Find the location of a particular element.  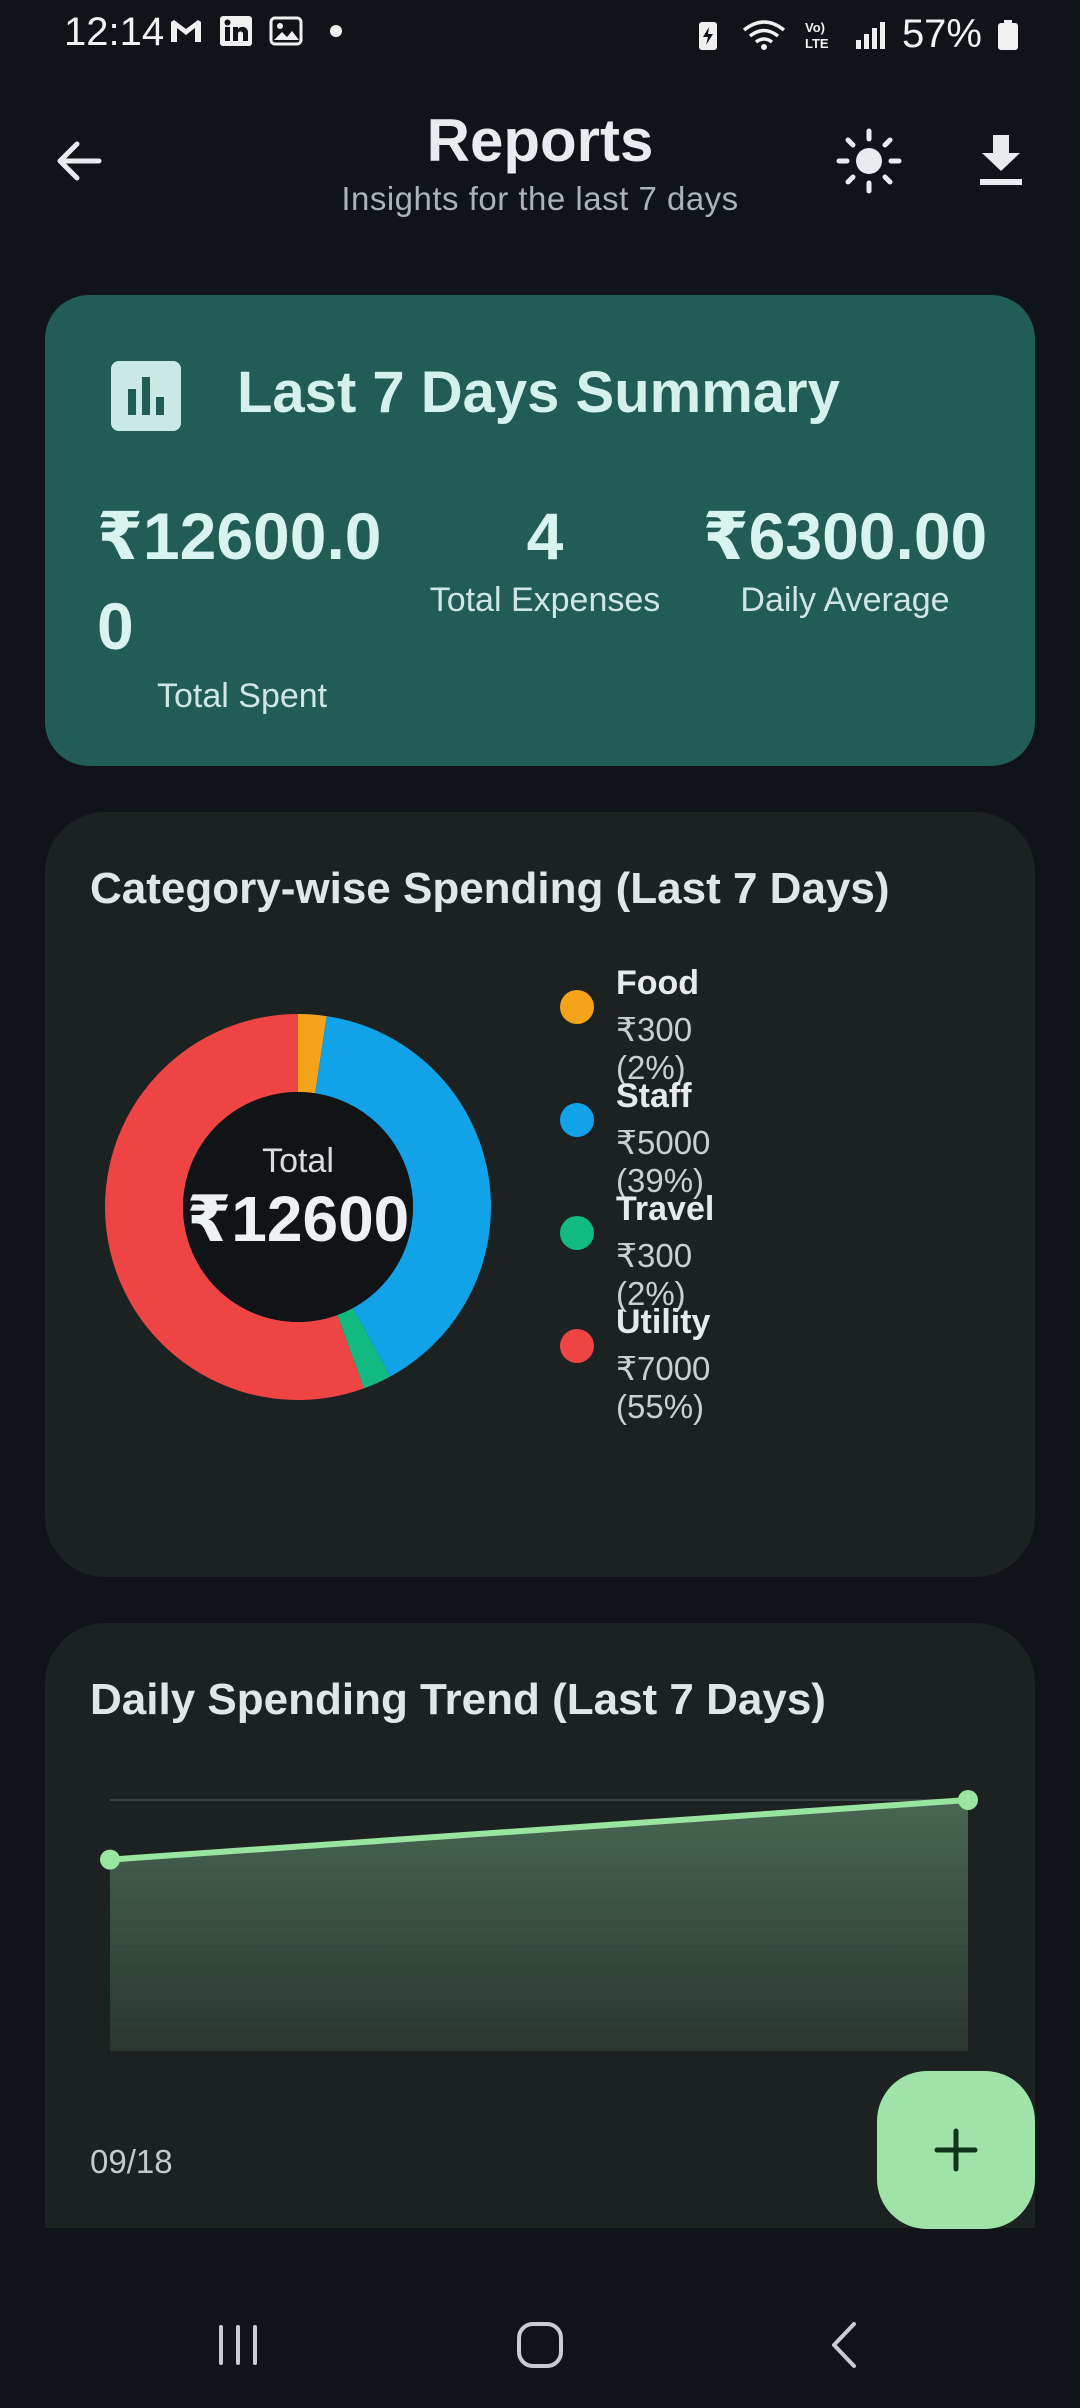

total-expenses-label: Total Expenses is located at coordinates (545, 600).